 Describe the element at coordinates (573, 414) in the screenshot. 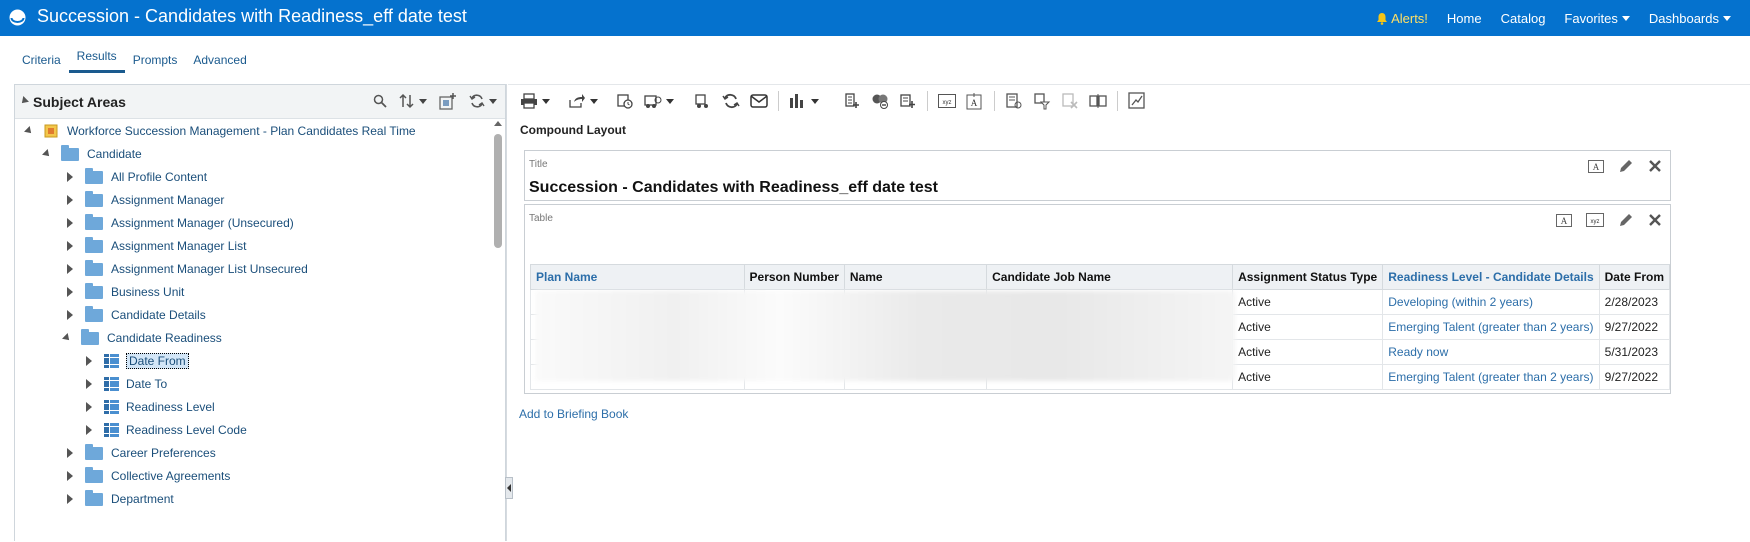

I see `add-to-briefing-book-link: Add to Briefing Book` at that location.